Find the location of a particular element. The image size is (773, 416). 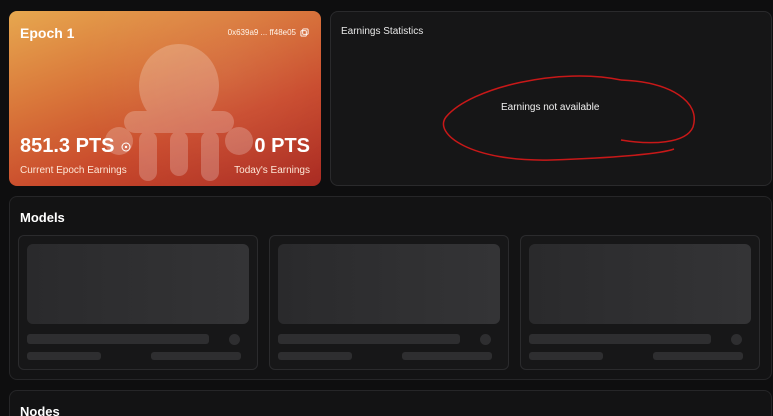

earnings-statistics-title: Earnings Statistics is located at coordinates (382, 31).